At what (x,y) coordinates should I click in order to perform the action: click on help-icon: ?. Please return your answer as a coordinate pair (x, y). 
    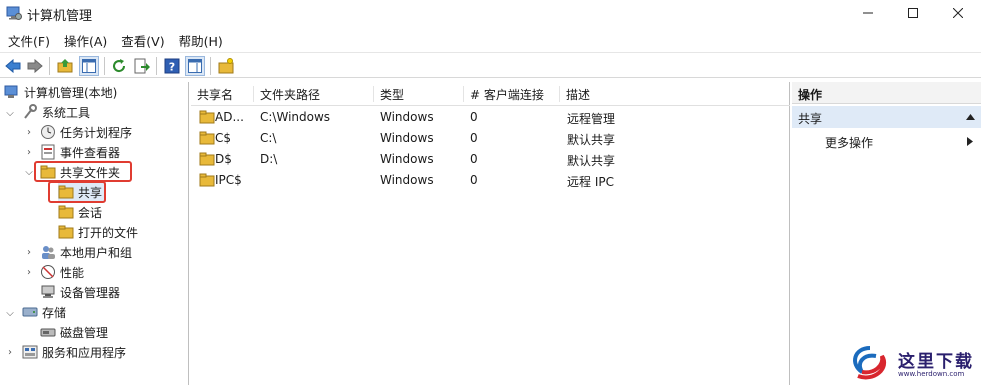
    Looking at the image, I should click on (172, 66).